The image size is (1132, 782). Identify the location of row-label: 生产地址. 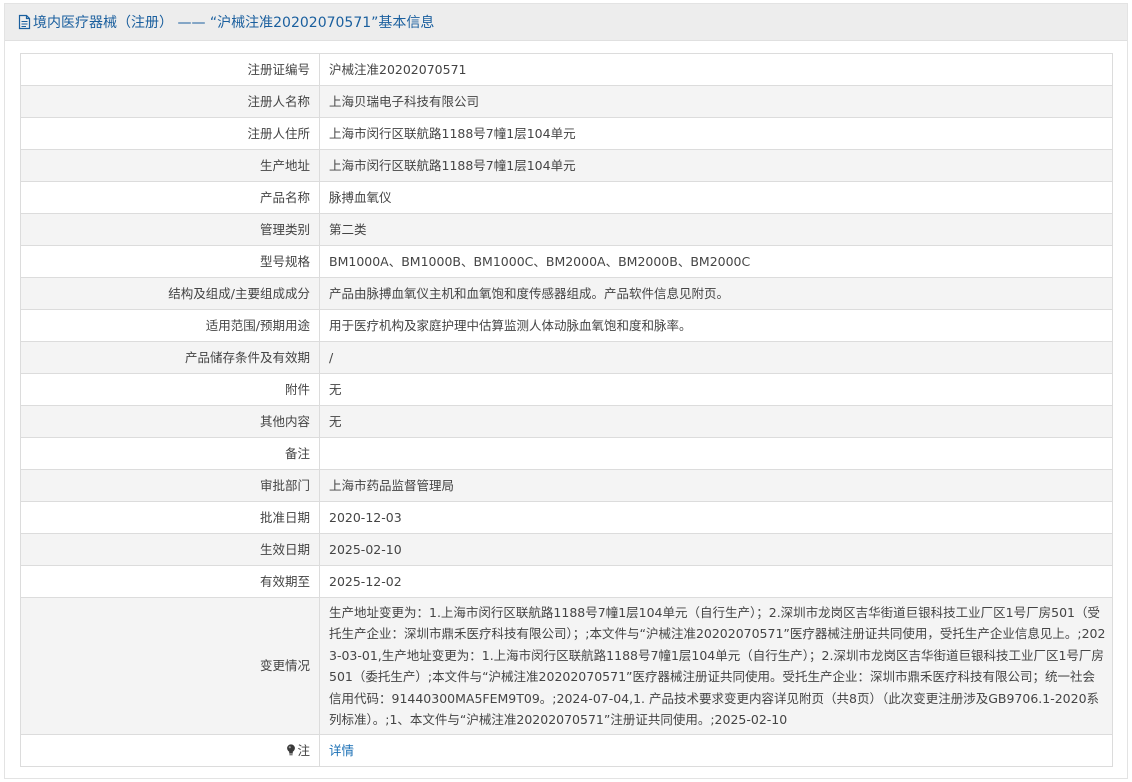
(170, 165).